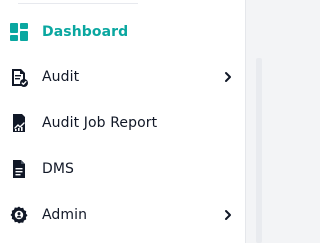  Describe the element at coordinates (19, 32) in the screenshot. I see `dashboard-grid-icon` at that location.